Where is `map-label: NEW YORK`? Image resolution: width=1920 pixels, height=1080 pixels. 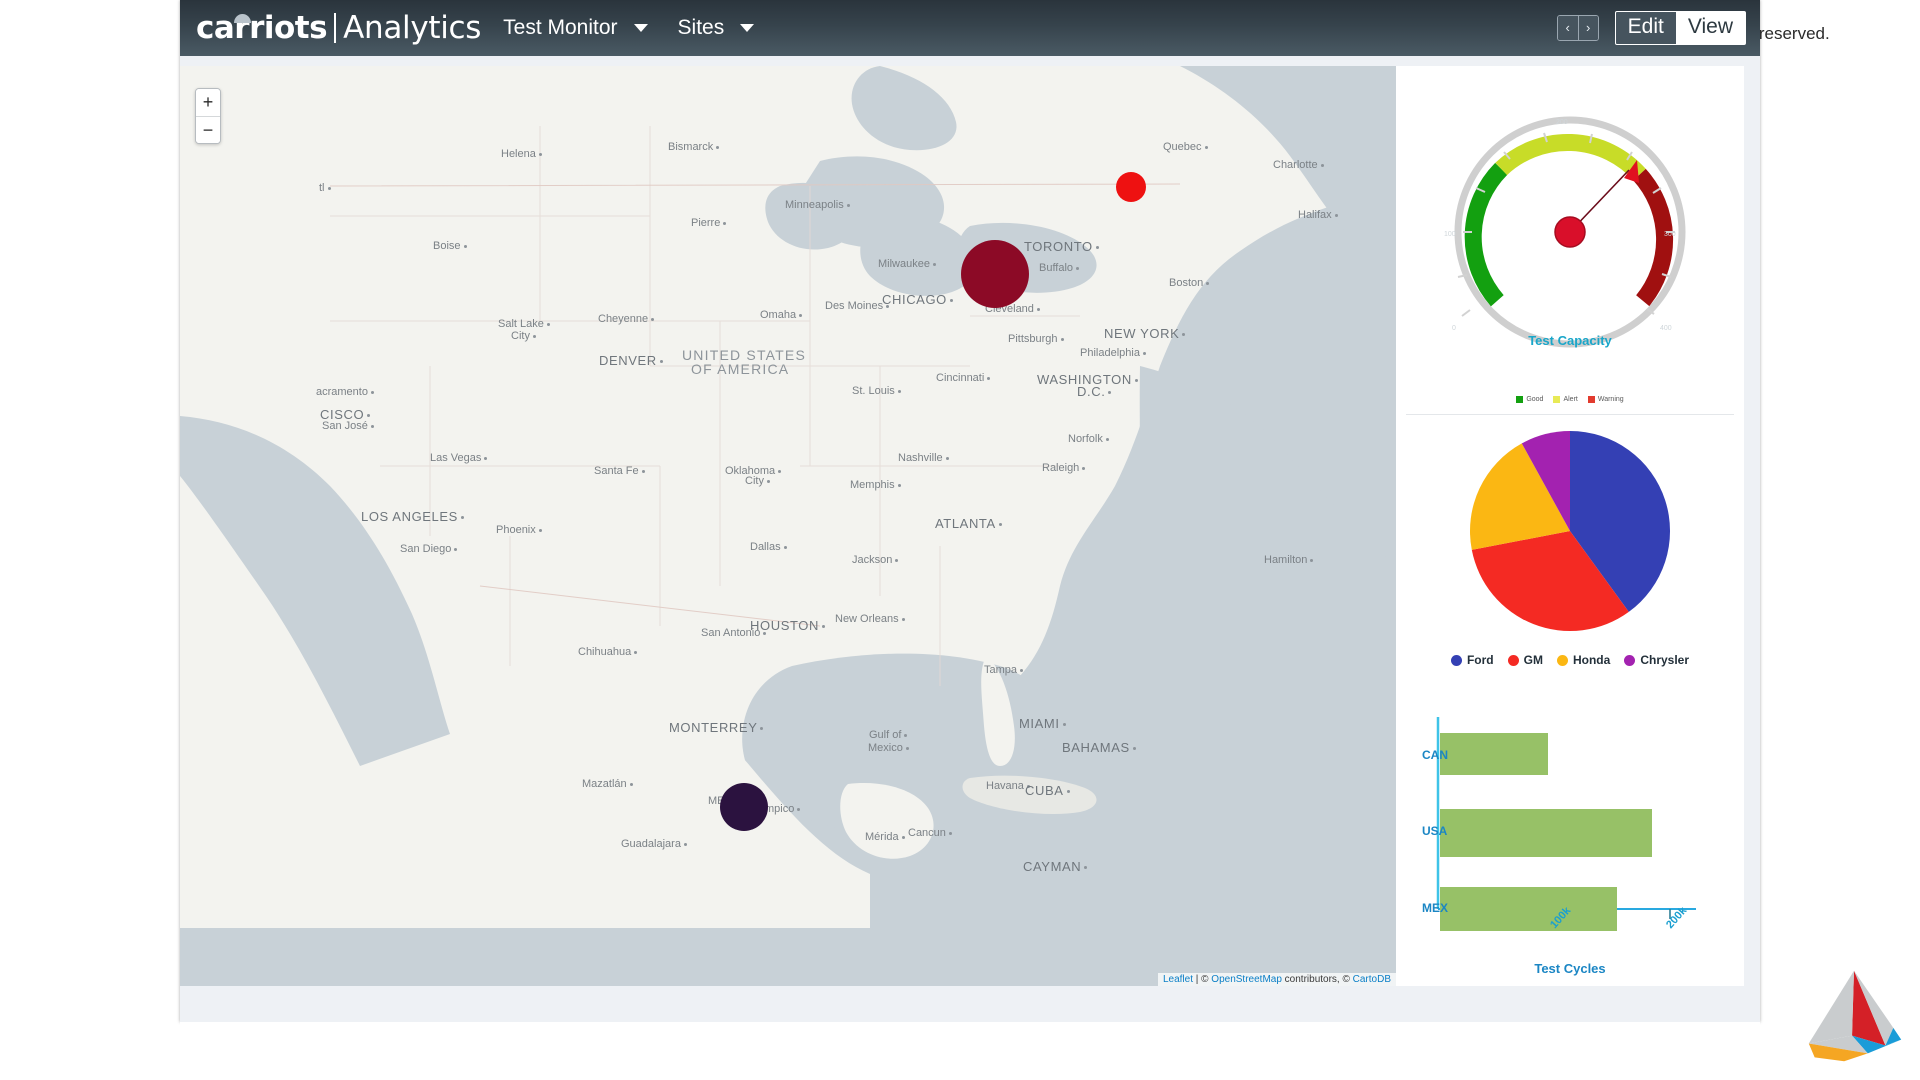 map-label: NEW YORK is located at coordinates (1145, 333).